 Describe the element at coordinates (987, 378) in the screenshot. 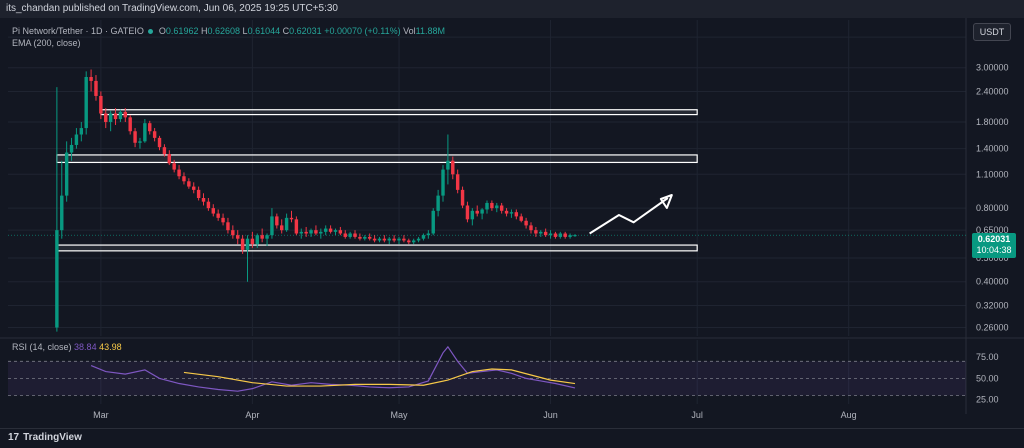

I see `rsi-tick-label: 50.00` at that location.